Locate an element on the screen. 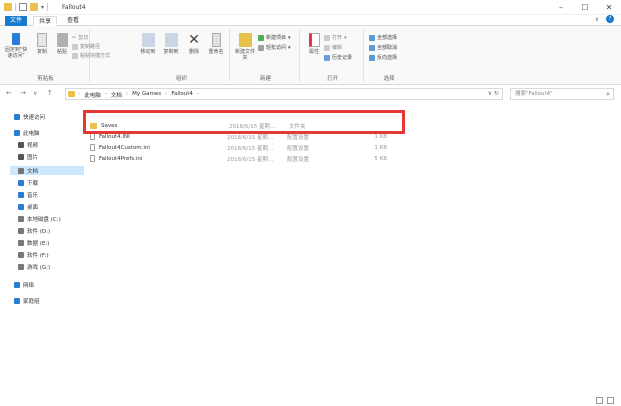  sidebar-item: 视频 is located at coordinates (28, 144).